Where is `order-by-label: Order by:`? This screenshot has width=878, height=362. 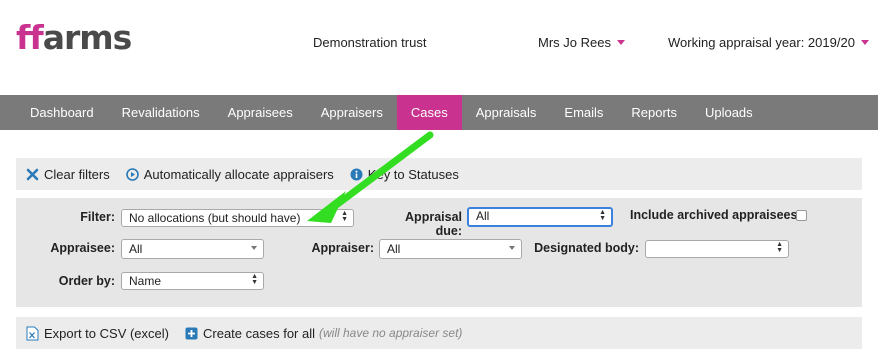 order-by-label: Order by: is located at coordinates (86, 281).